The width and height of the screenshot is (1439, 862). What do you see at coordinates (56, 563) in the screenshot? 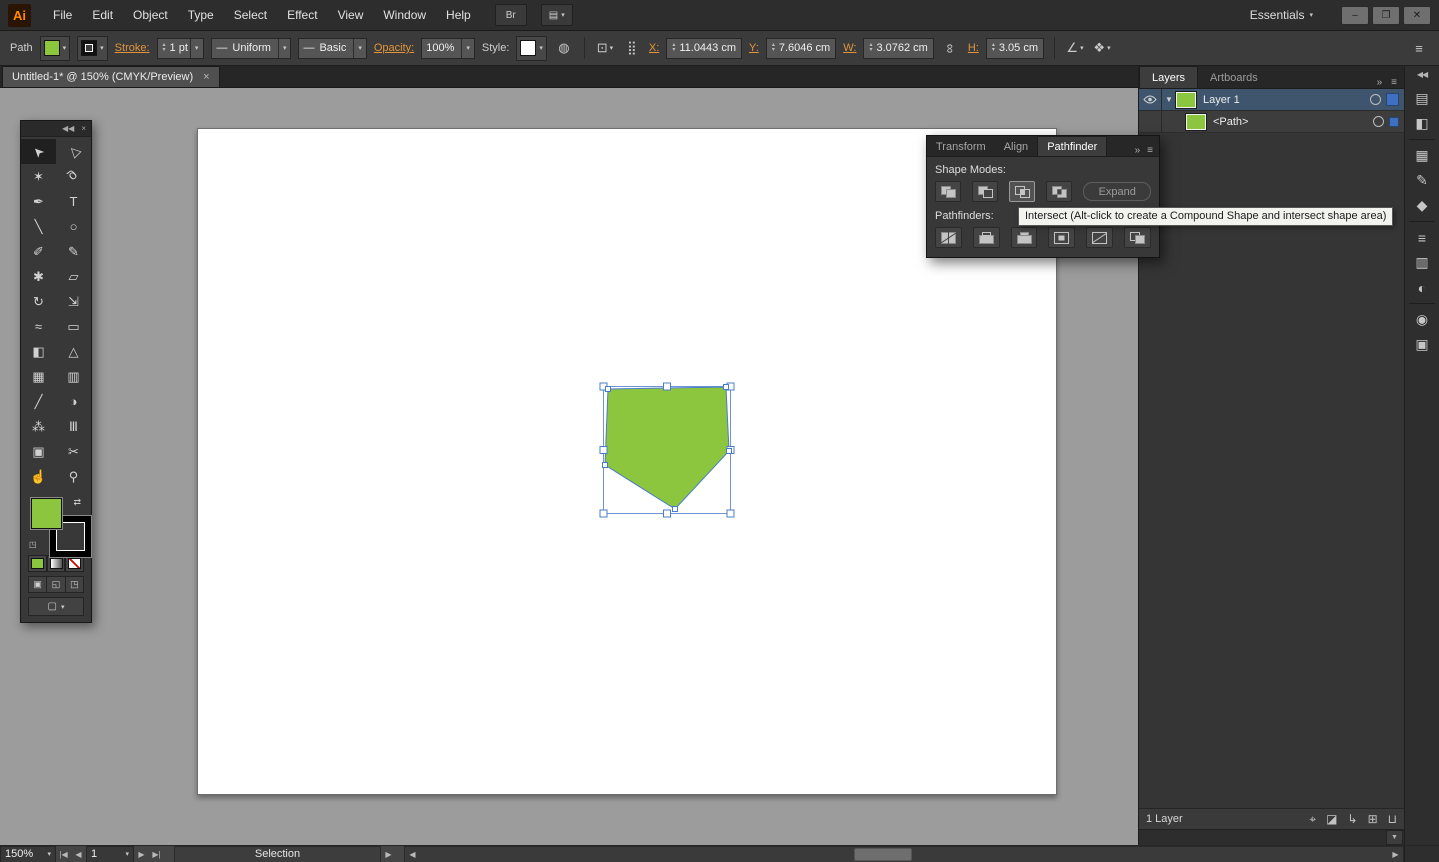
I see `gradient-button` at bounding box center [56, 563].